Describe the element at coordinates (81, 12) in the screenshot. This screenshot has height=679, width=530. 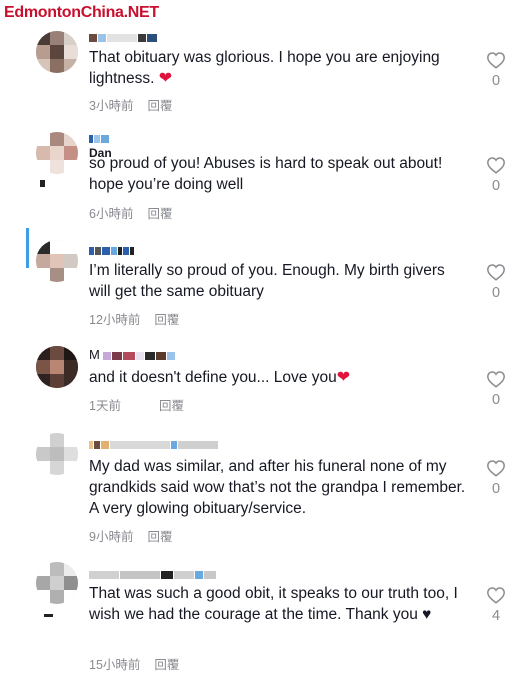
I see `watermark-logo: EdmontonChina.NET` at that location.